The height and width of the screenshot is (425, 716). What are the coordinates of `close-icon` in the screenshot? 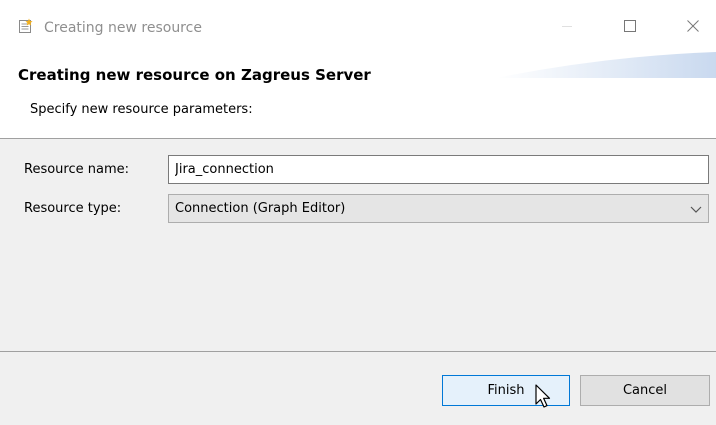 It's located at (693, 26).